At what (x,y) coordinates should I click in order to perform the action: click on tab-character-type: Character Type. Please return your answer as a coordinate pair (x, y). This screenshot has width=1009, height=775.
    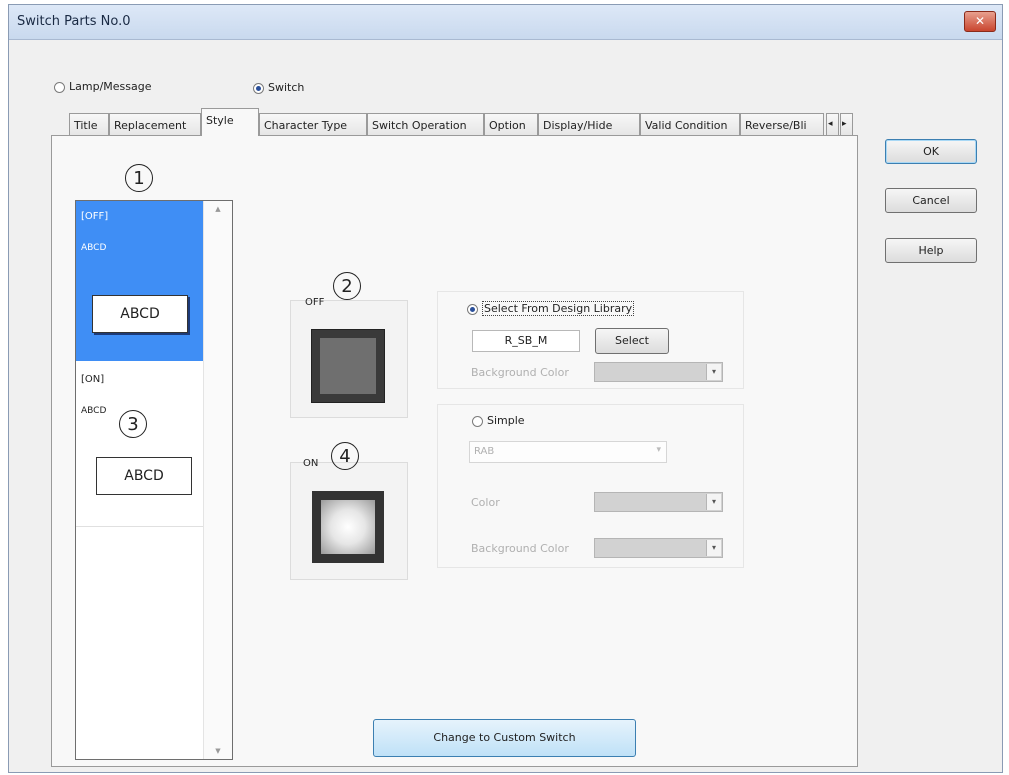
    Looking at the image, I should click on (313, 124).